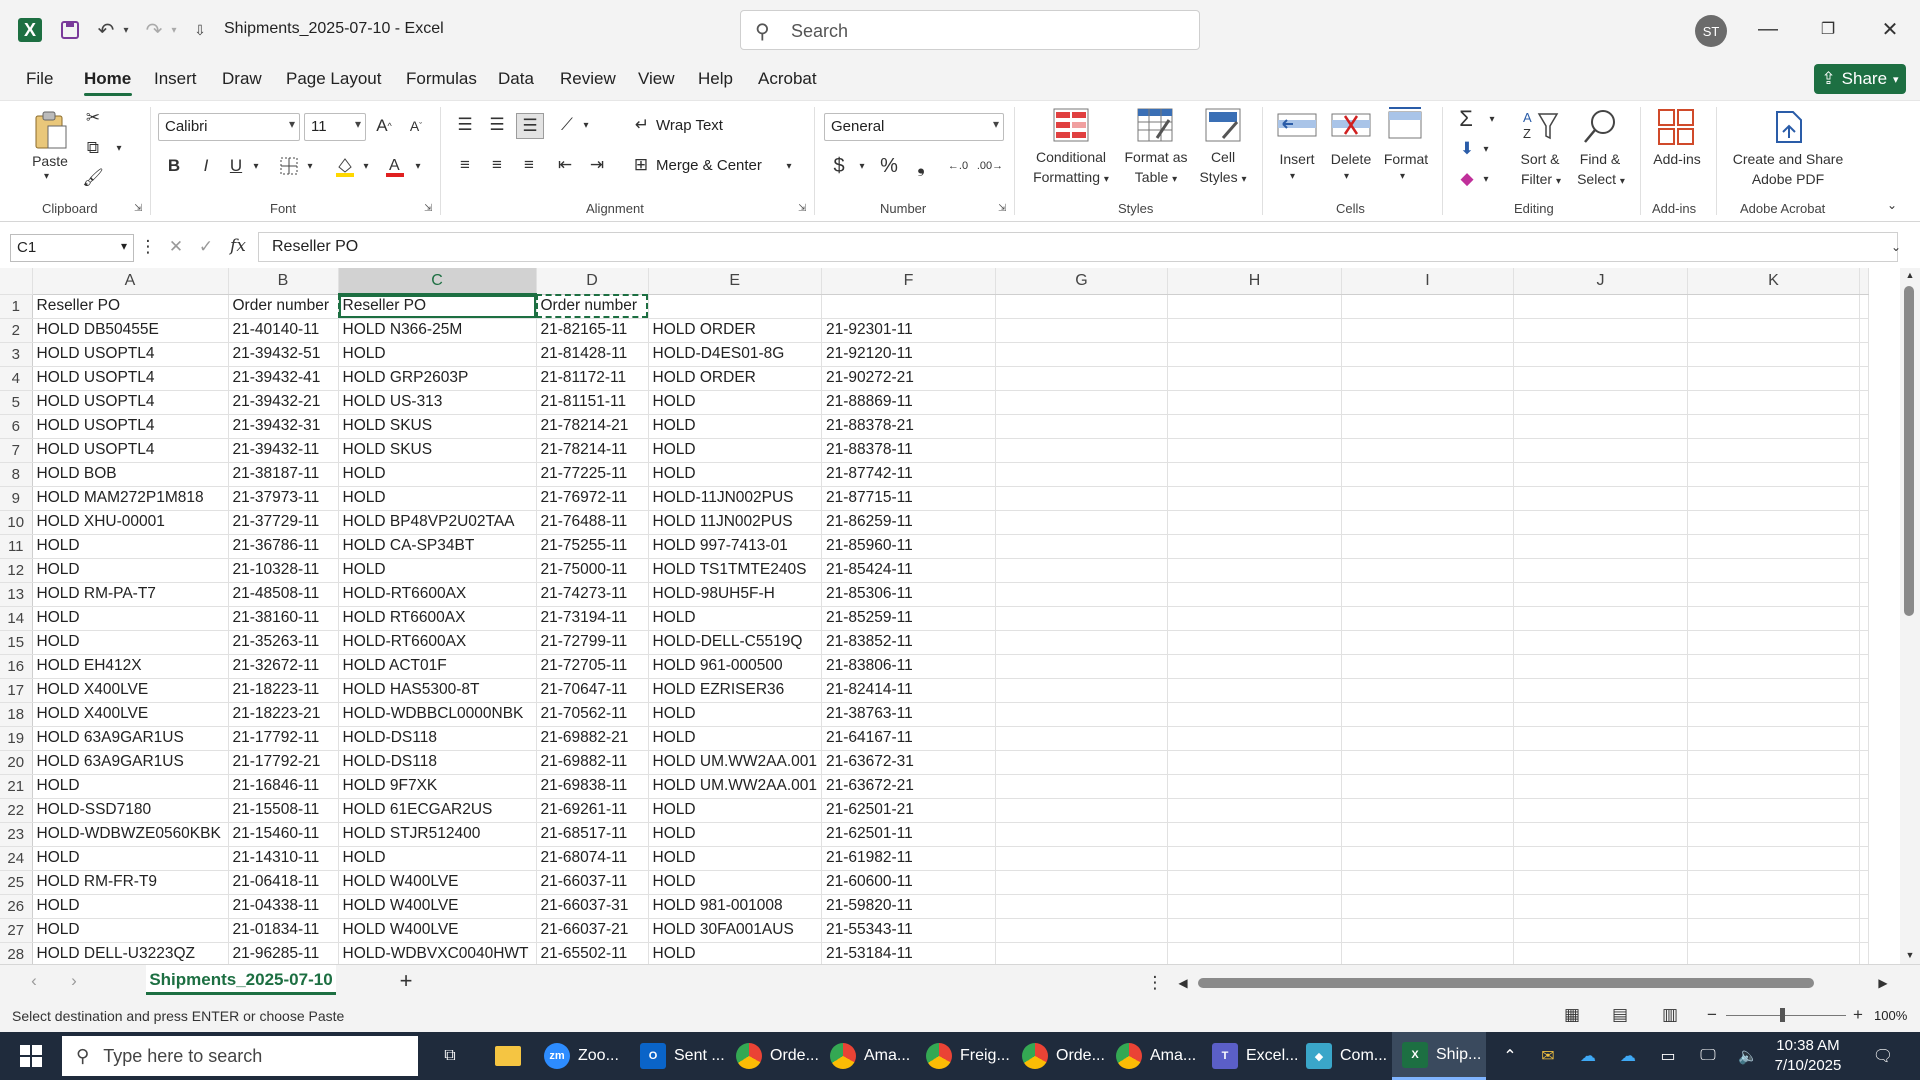  Describe the element at coordinates (1428, 930) in the screenshot. I see `cell-i27` at that location.